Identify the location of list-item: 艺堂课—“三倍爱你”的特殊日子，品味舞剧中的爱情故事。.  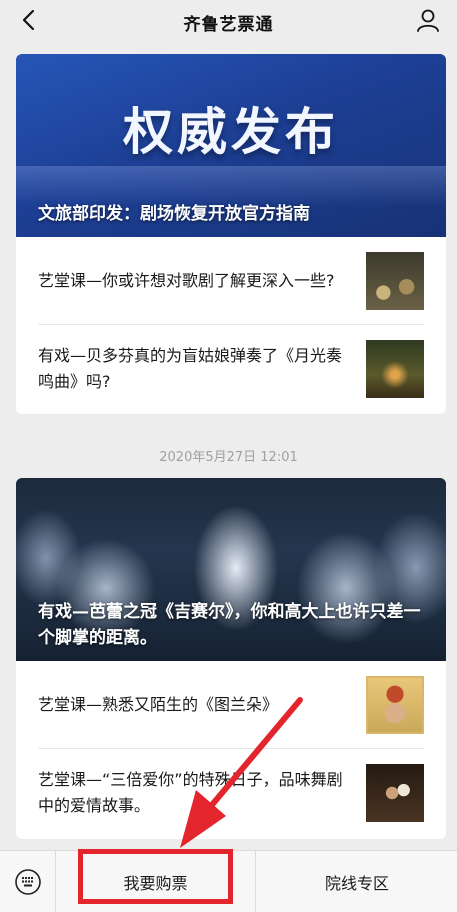
(231, 793).